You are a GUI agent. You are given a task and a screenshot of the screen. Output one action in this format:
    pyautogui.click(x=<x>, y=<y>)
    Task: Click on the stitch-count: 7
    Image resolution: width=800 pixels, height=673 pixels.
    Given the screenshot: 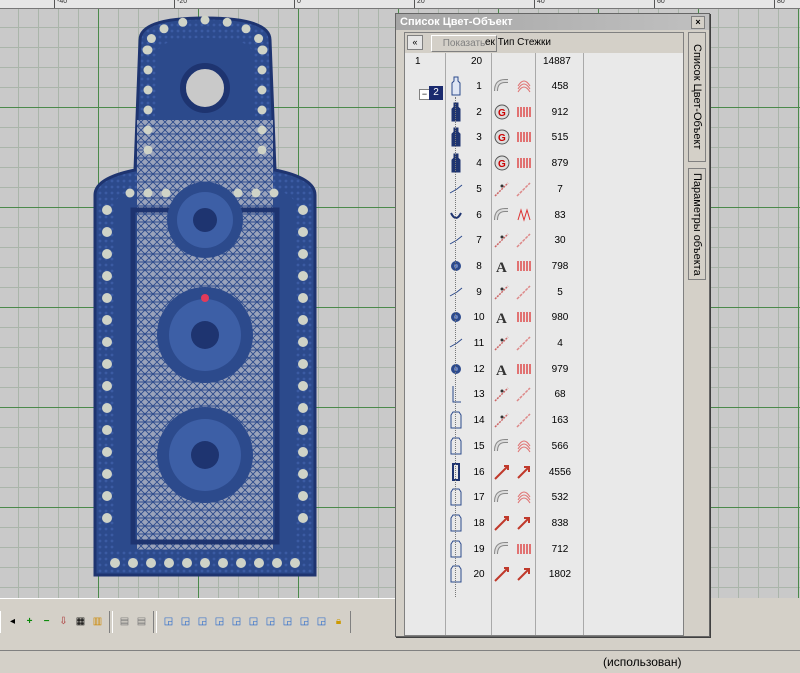 What is the action you would take?
    pyautogui.click(x=560, y=189)
    